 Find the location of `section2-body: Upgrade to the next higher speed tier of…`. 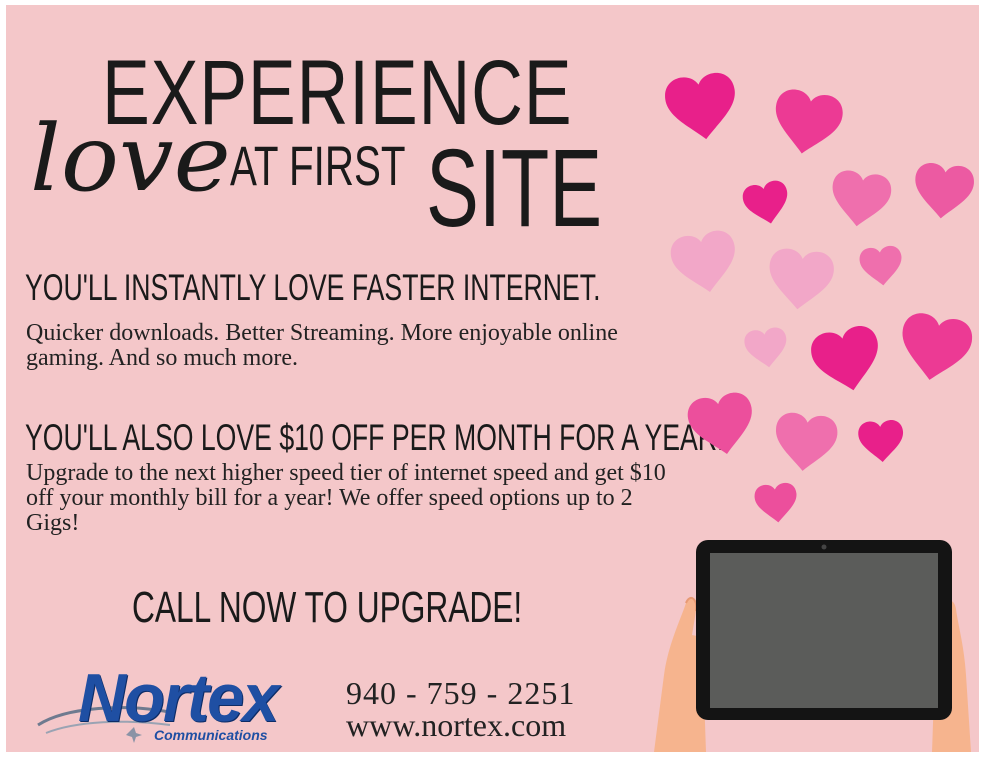

section2-body: Upgrade to the next higher speed tier of… is located at coordinates (346, 498).